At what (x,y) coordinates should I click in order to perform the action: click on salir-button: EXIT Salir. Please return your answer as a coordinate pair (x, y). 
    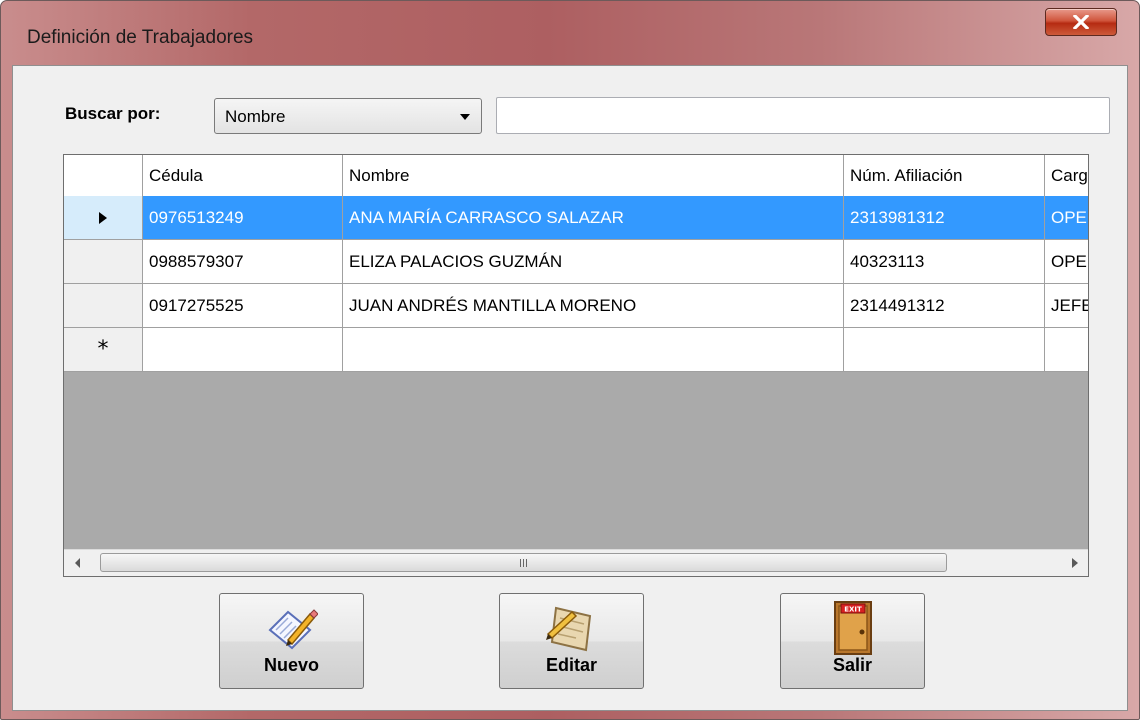
    Looking at the image, I should click on (852, 641).